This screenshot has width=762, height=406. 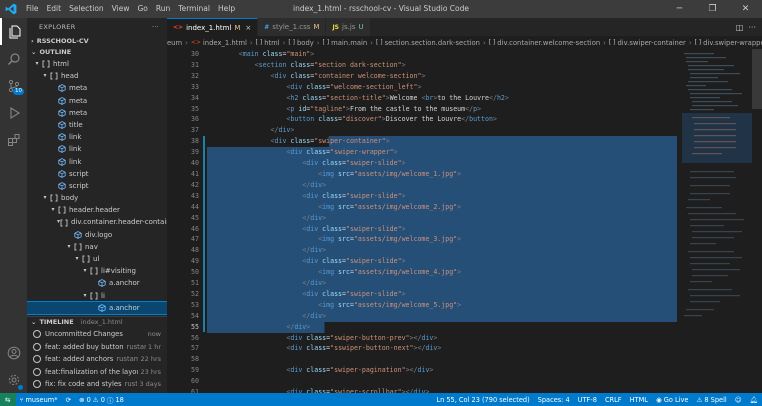 I want to click on outline-item: ▾ header.header, so click(x=97, y=210).